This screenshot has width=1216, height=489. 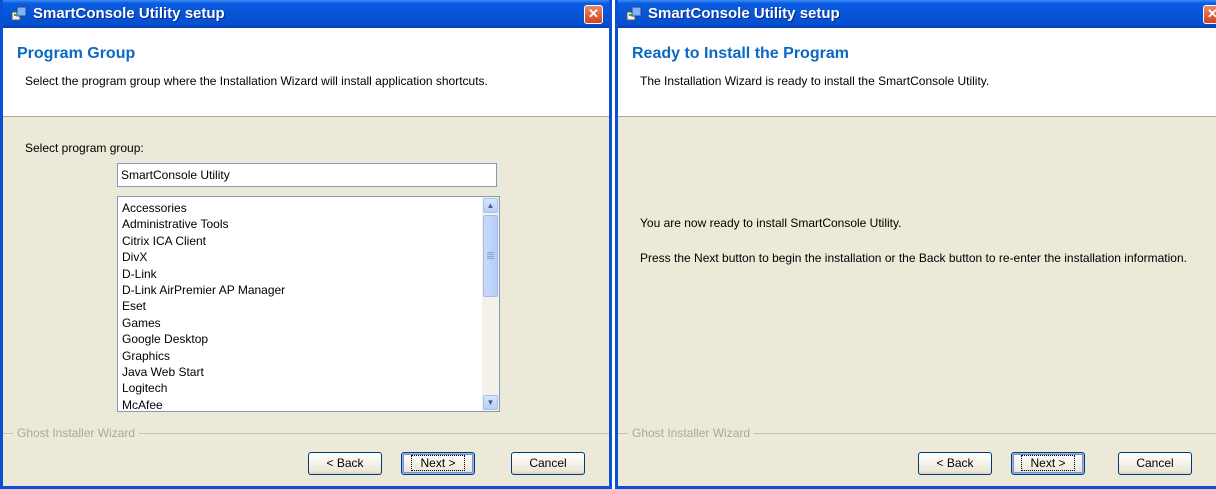 What do you see at coordinates (300, 274) in the screenshot?
I see `list-item: D-Link` at bounding box center [300, 274].